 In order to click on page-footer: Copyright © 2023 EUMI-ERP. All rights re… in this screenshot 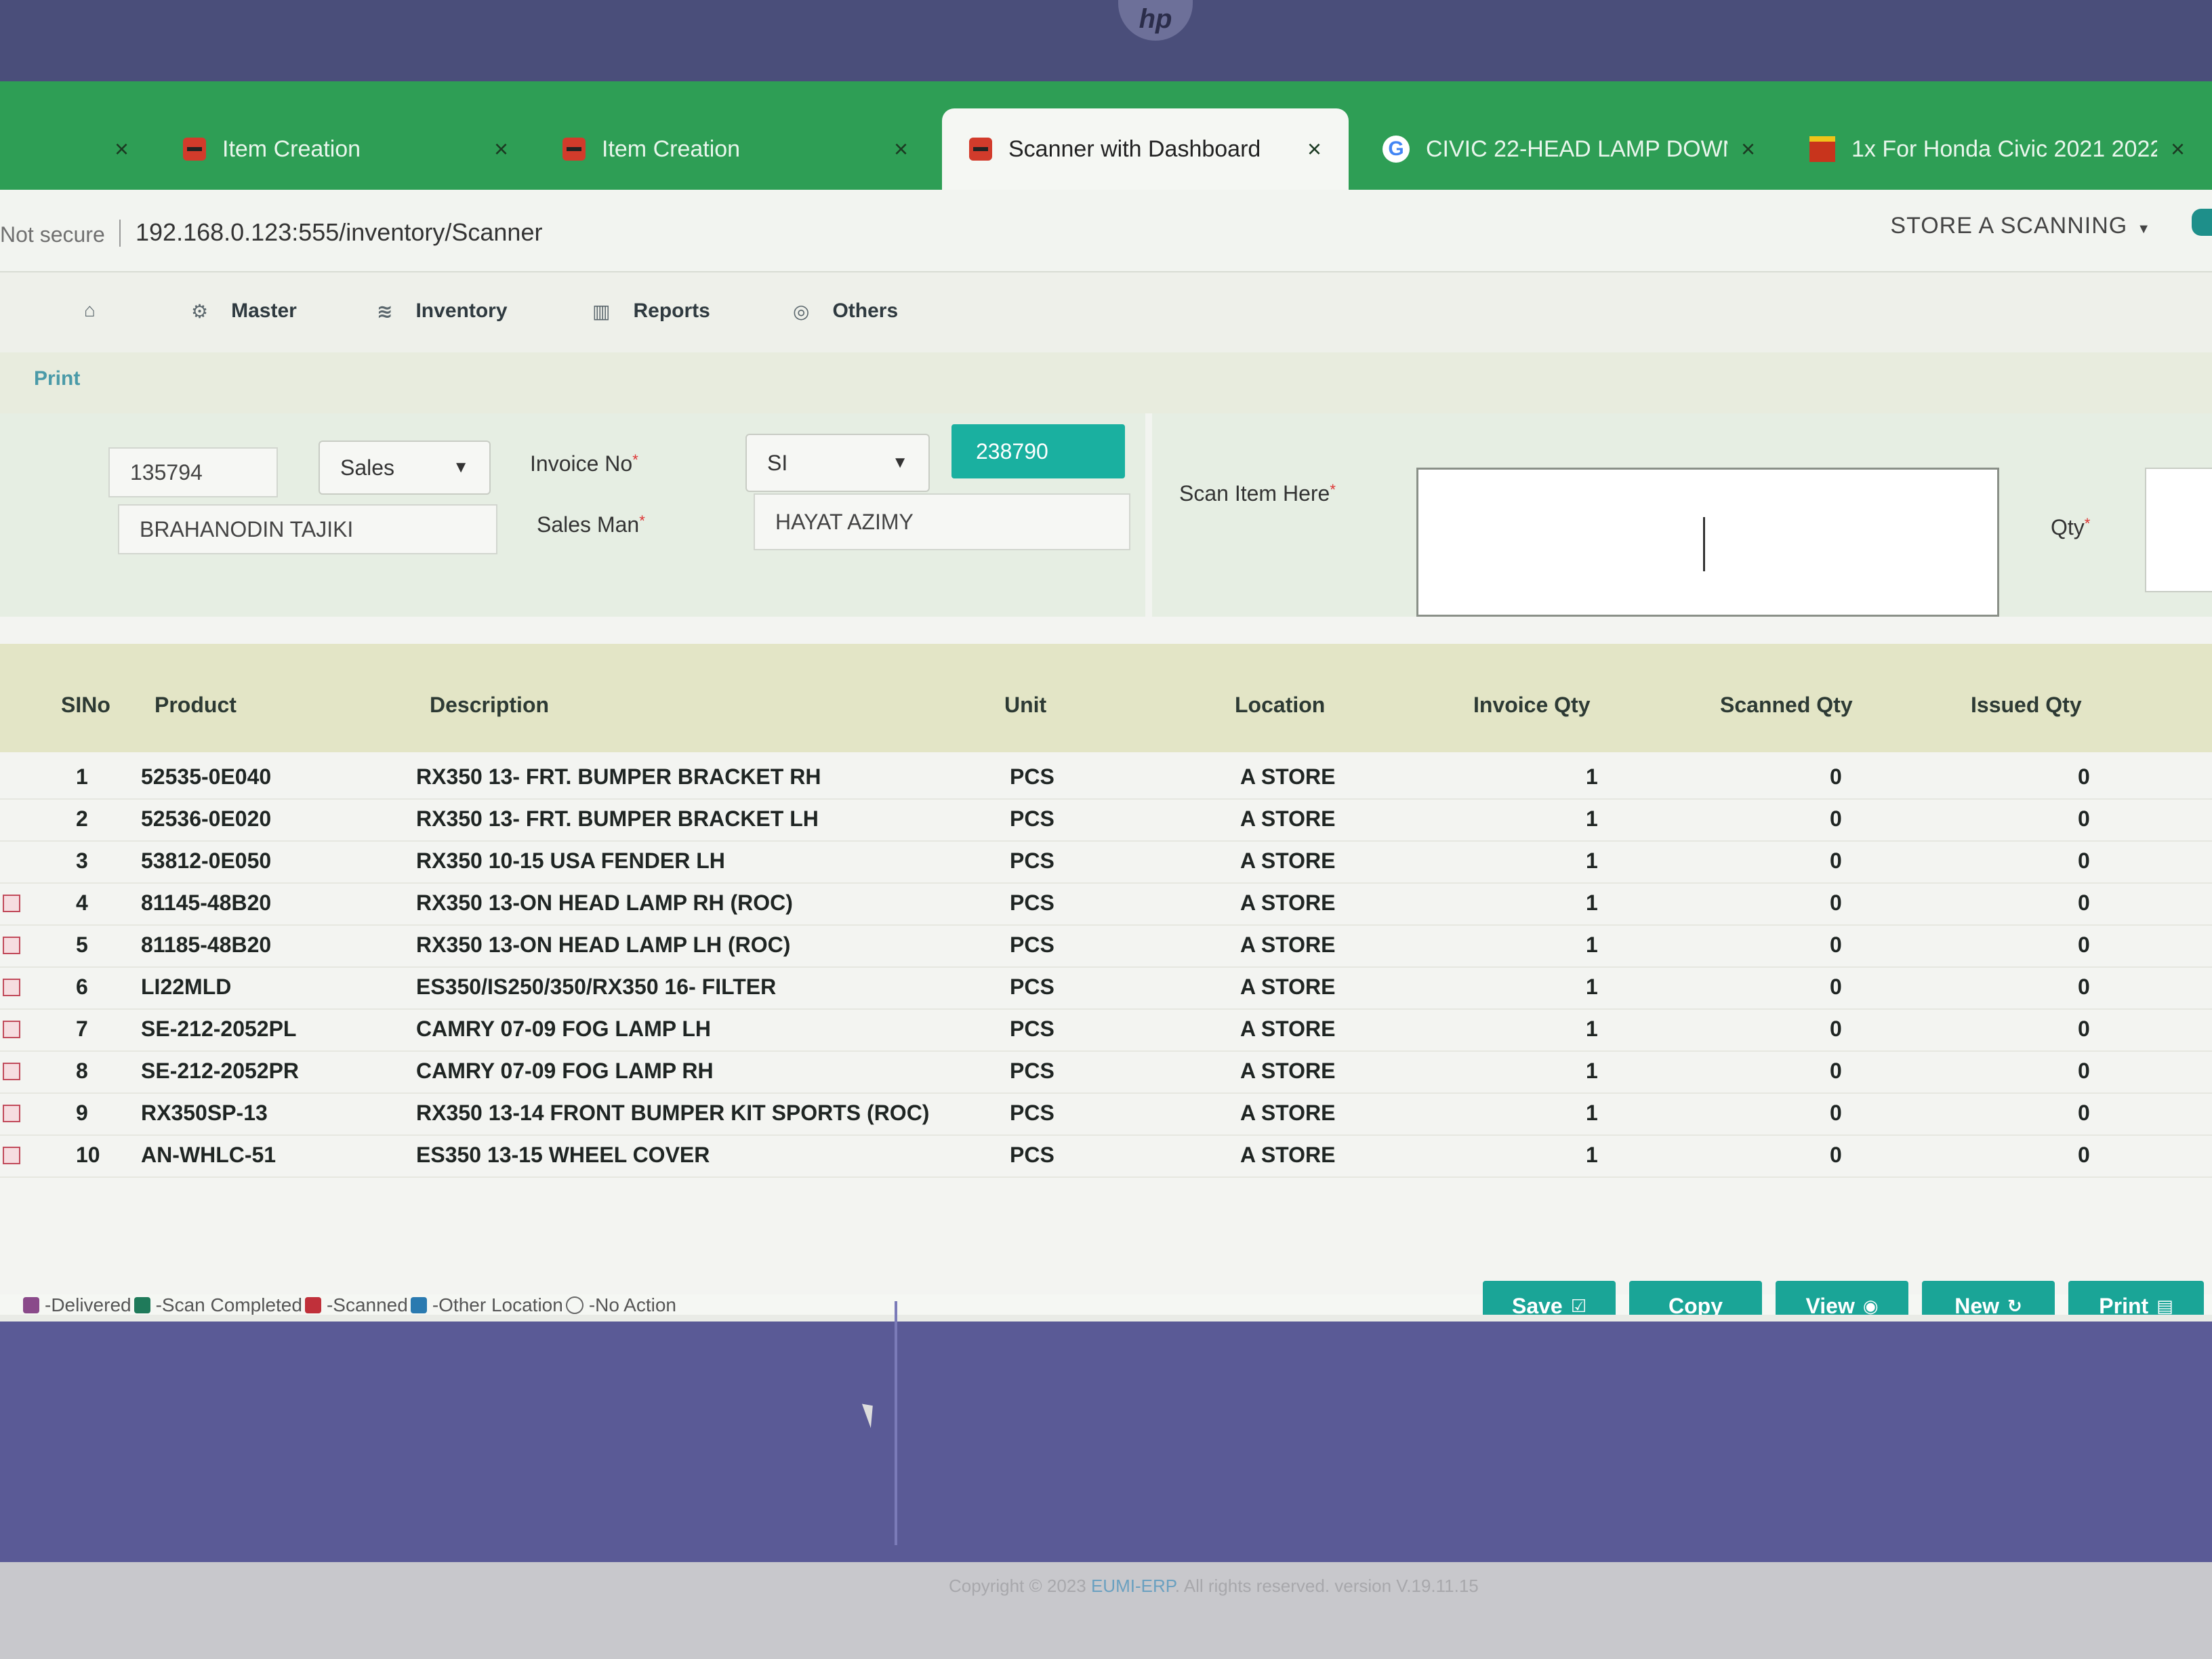, I will do `click(1106, 1611)`.